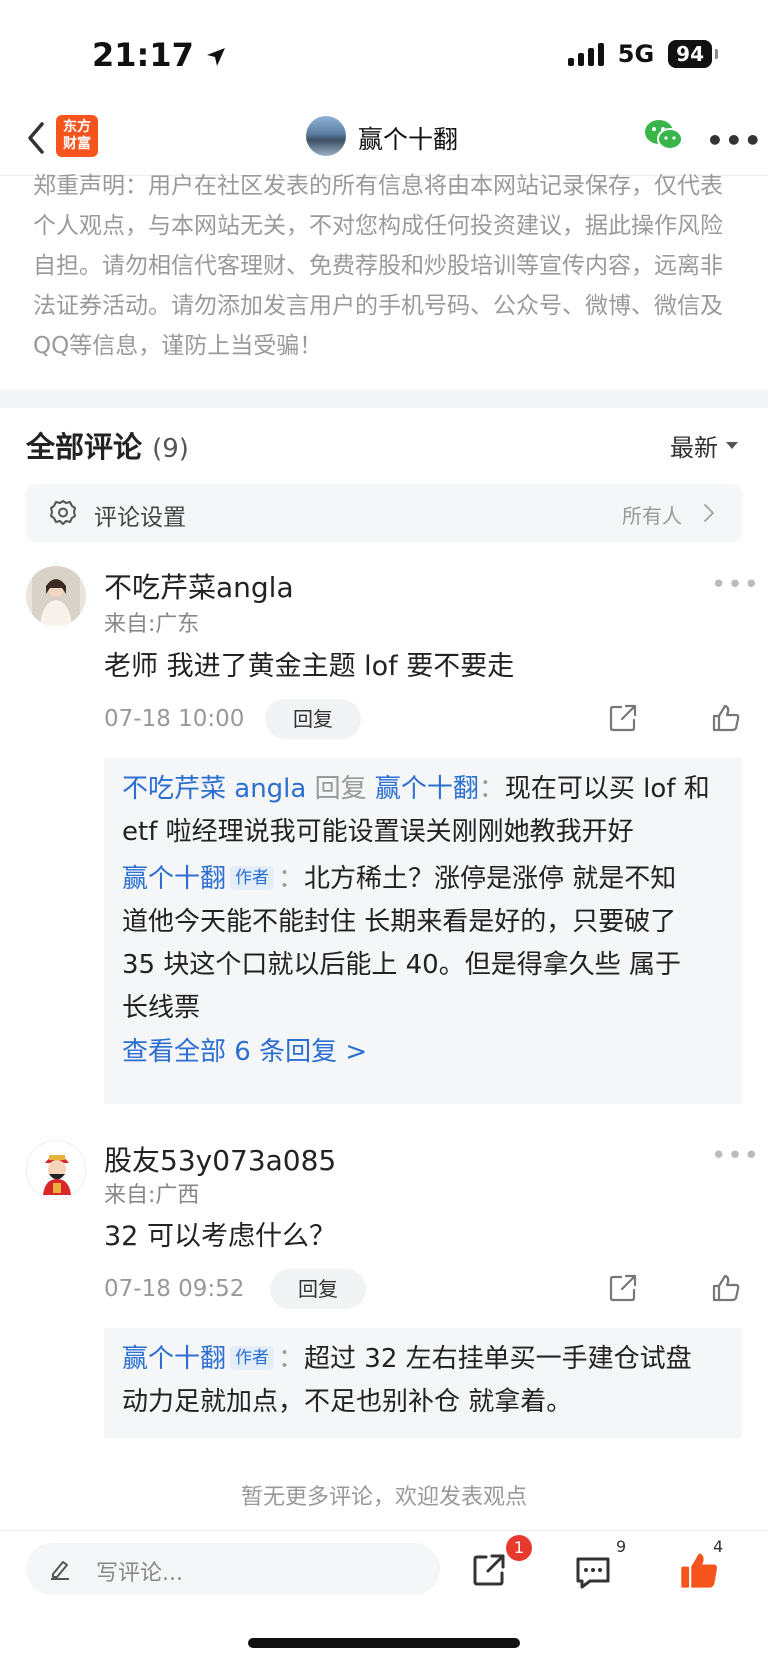 Image resolution: width=768 pixels, height=1669 pixels. Describe the element at coordinates (384, 399) in the screenshot. I see `section-divider` at that location.